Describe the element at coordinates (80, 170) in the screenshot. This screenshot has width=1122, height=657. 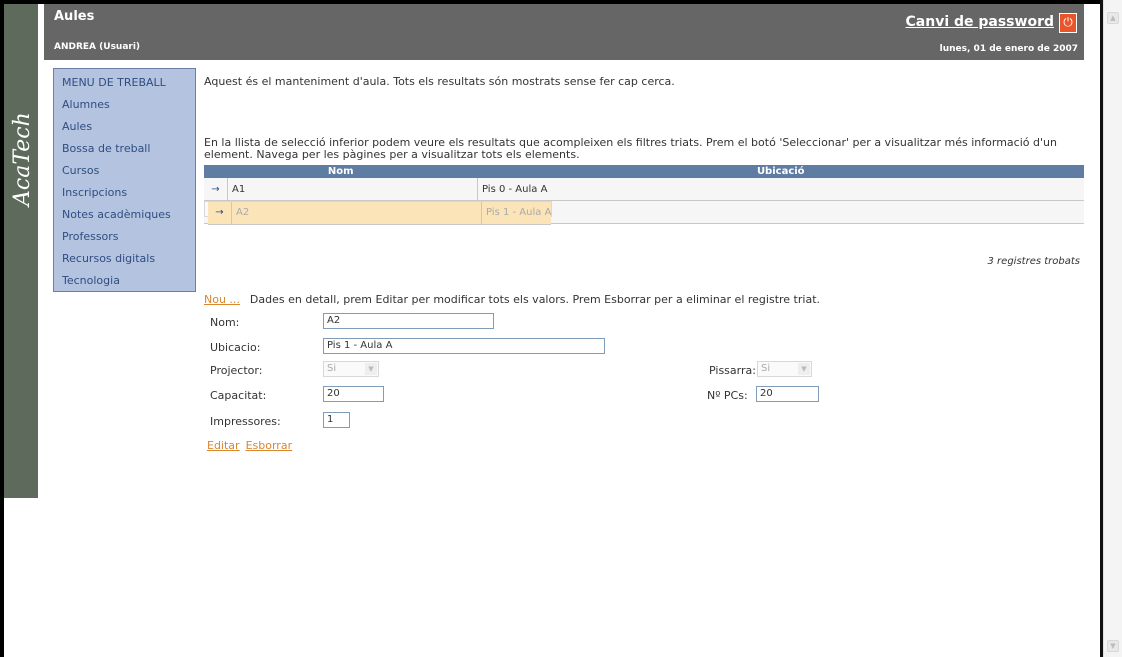
I see `menu-item-cursos: Cursos` at that location.